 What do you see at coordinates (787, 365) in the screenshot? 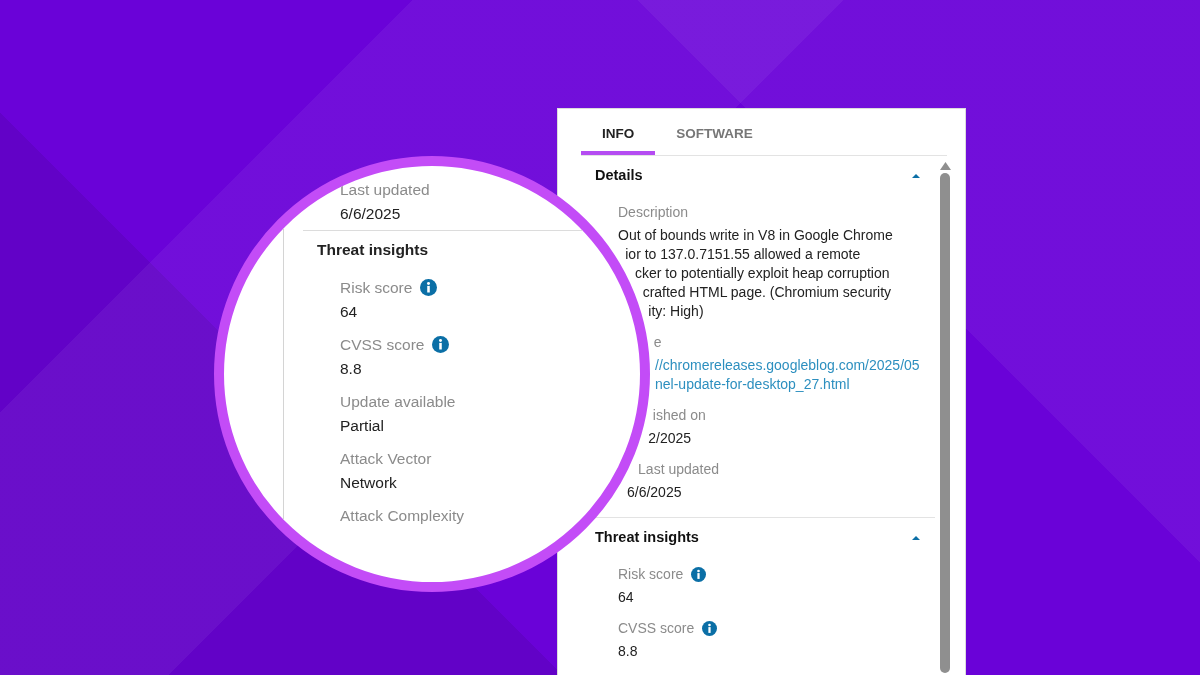
I see `link: //chromereleases.googleblog.com/2025/05` at bounding box center [787, 365].